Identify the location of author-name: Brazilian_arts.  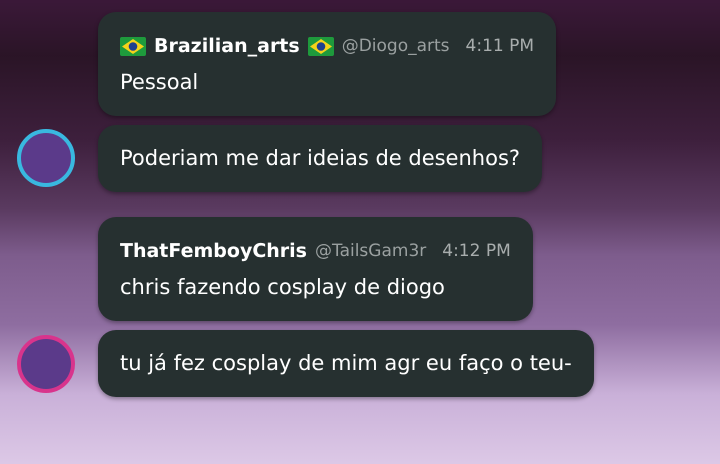
(227, 46).